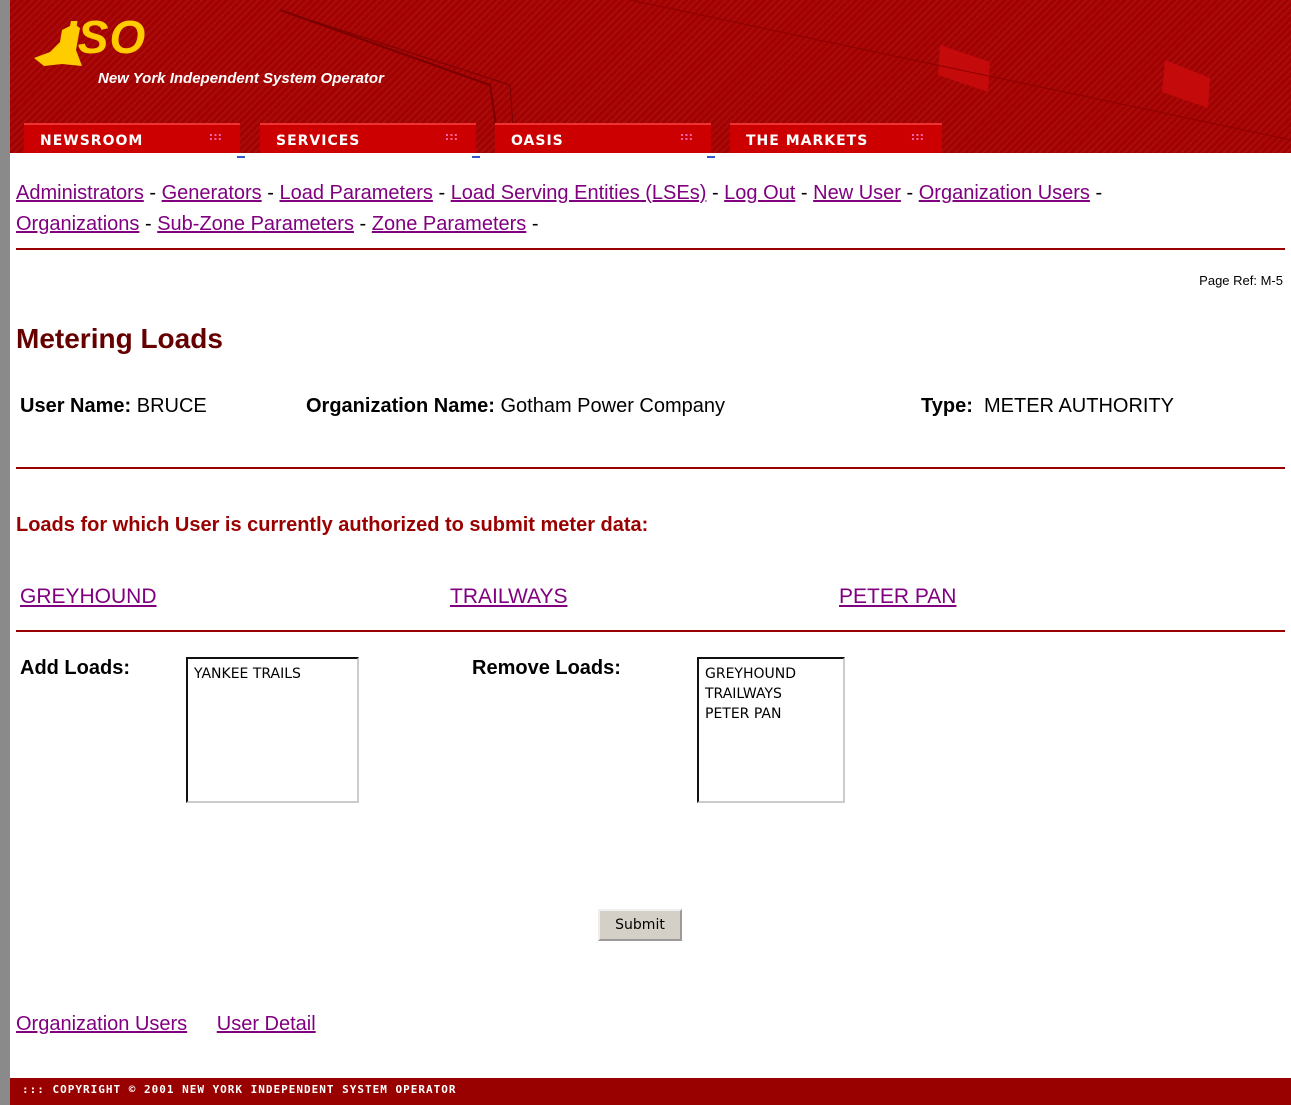 The image size is (1291, 1105). What do you see at coordinates (640, 925) in the screenshot?
I see `submit-button: Submit` at bounding box center [640, 925].